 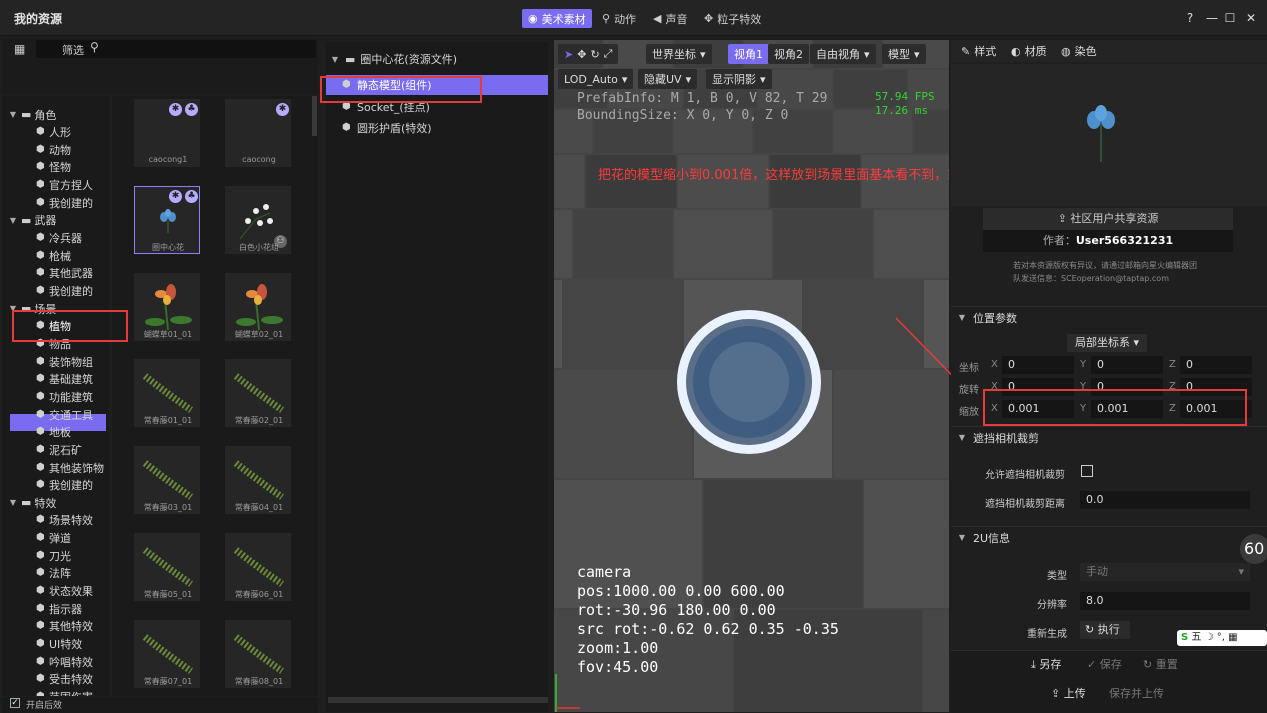 What do you see at coordinates (568, 54) in the screenshot?
I see `pointer-icon: ➤` at bounding box center [568, 54].